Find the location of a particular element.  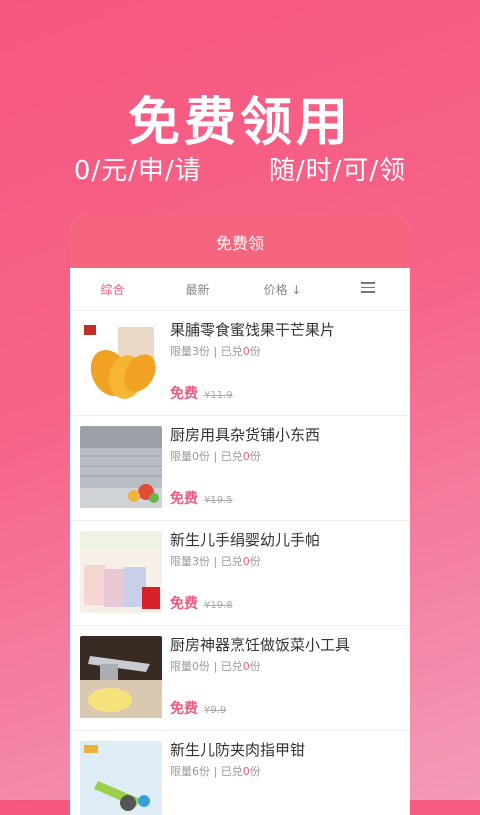

list-item: 新生儿防夹肉指甲钳 限量6份 | 已兑0份 is located at coordinates (240, 773).